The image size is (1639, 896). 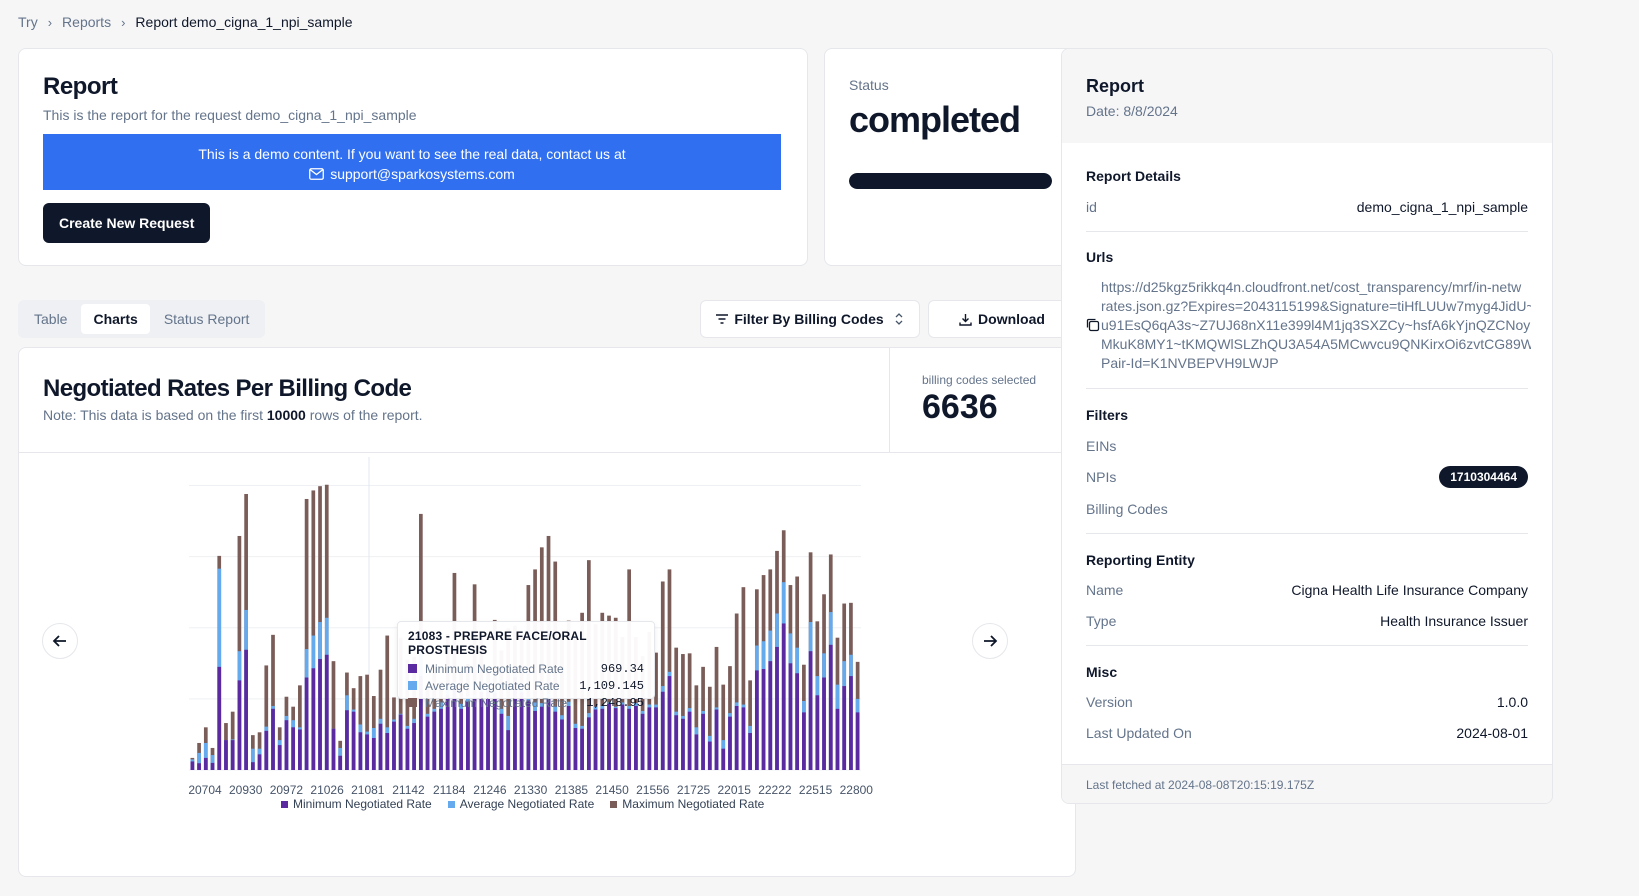 What do you see at coordinates (422, 174) in the screenshot?
I see `support-email-link: support@sparkosystems.com` at bounding box center [422, 174].